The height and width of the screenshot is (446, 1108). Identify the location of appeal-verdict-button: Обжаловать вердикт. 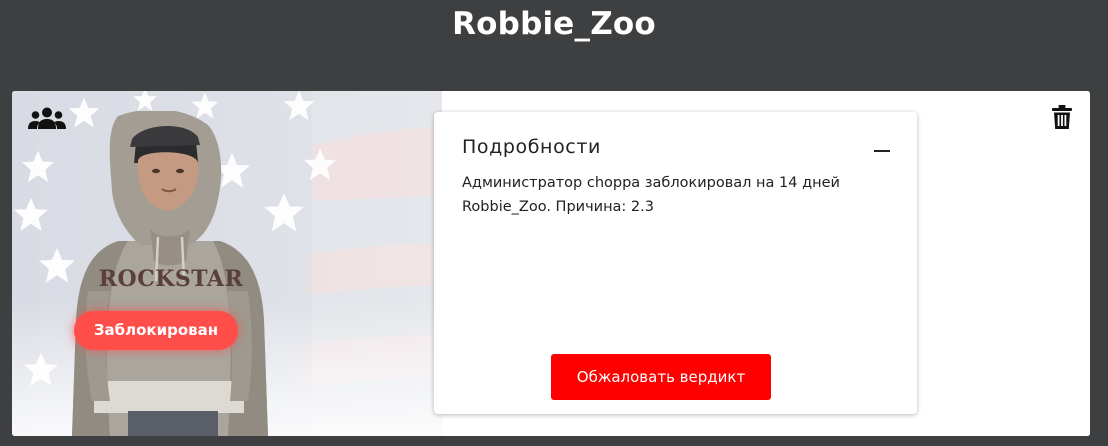
(661, 377).